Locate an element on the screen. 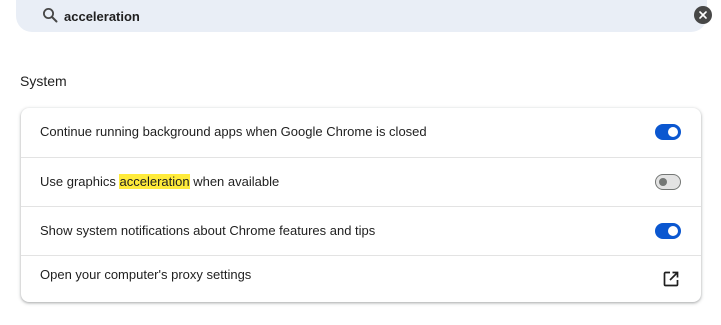 Image resolution: width=721 pixels, height=325 pixels. system-notifications-toggle is located at coordinates (668, 231).